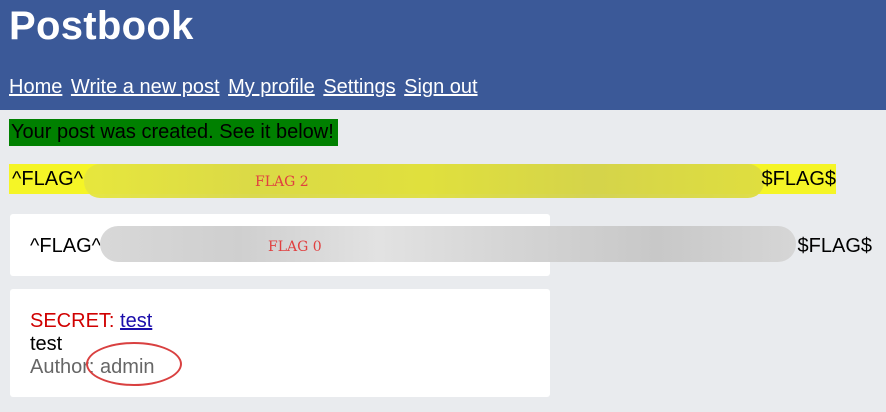 This screenshot has height=412, width=886. What do you see at coordinates (145, 87) in the screenshot?
I see `nav-write-post-link: Write a new post` at bounding box center [145, 87].